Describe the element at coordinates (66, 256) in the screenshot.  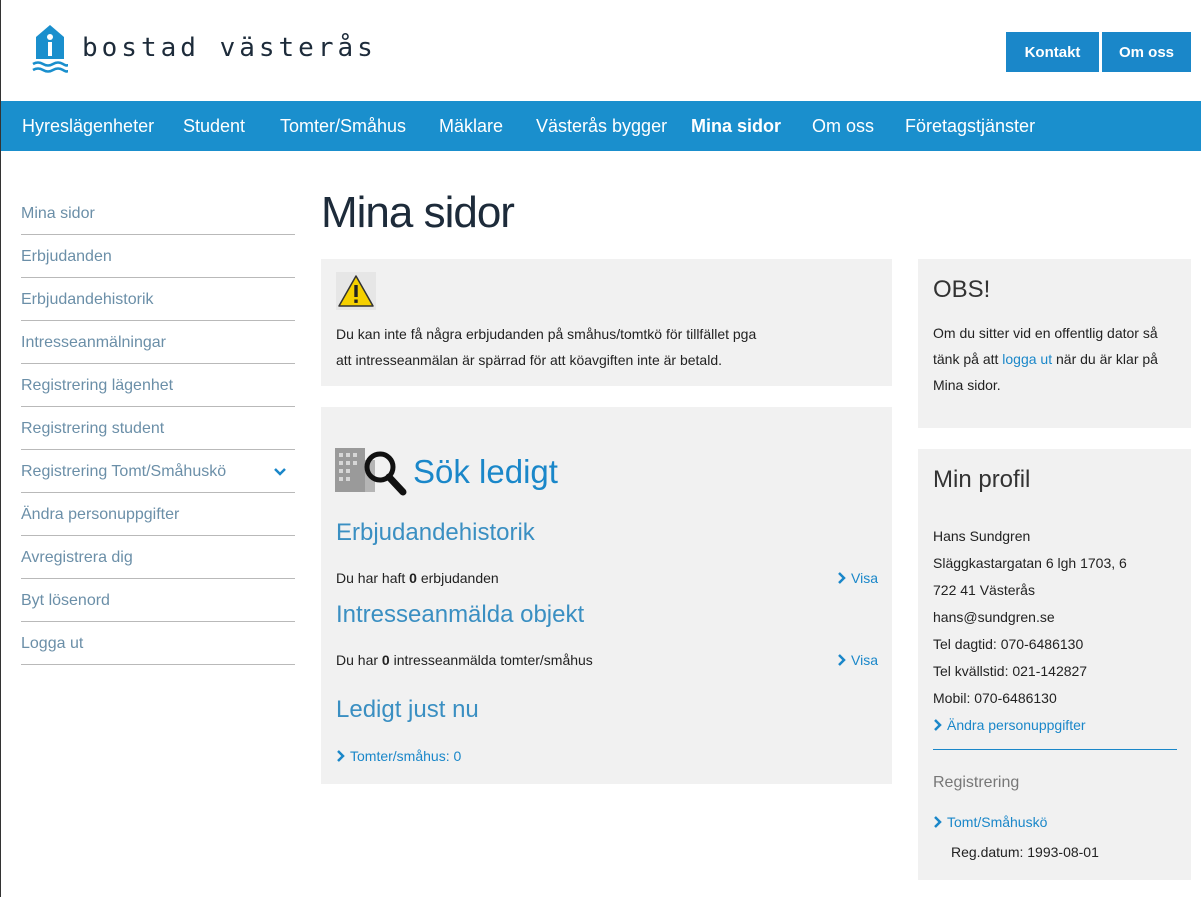
I see `sidebar-item-label: Erbjudanden` at that location.